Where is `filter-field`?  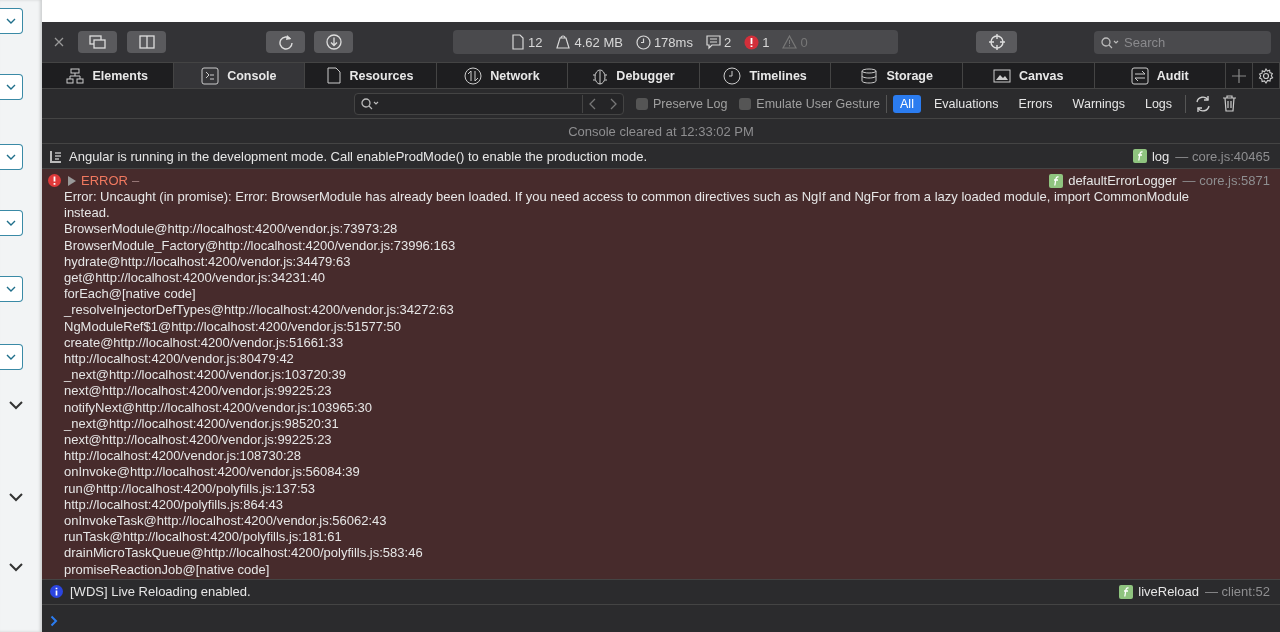
filter-field is located at coordinates (489, 103).